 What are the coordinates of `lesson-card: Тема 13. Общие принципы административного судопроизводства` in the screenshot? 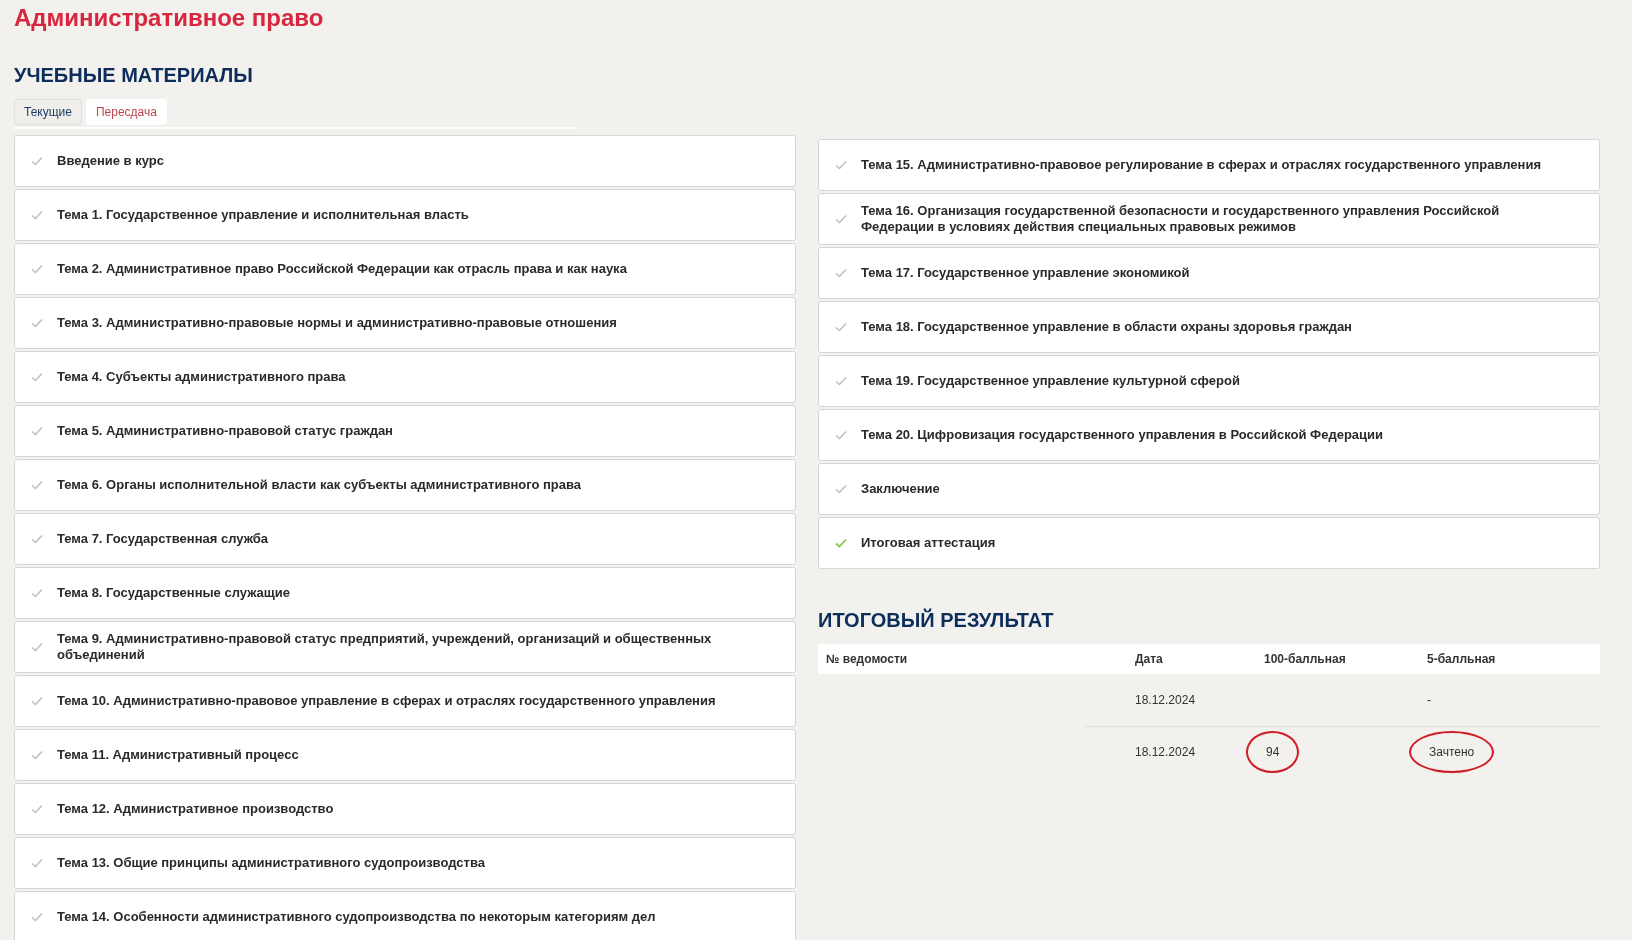 It's located at (405, 863).